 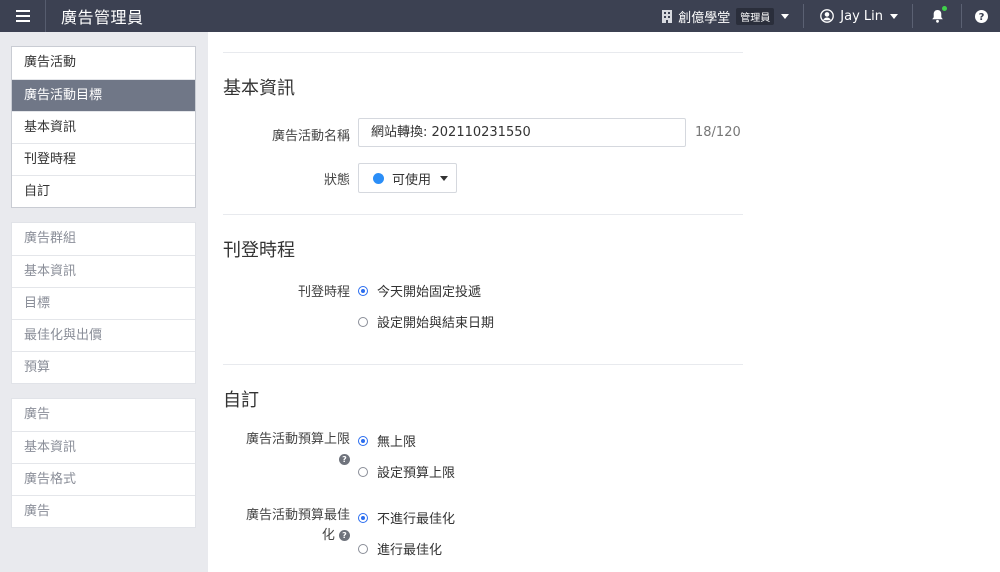 I want to click on role-badge: 管理員, so click(x=755, y=16).